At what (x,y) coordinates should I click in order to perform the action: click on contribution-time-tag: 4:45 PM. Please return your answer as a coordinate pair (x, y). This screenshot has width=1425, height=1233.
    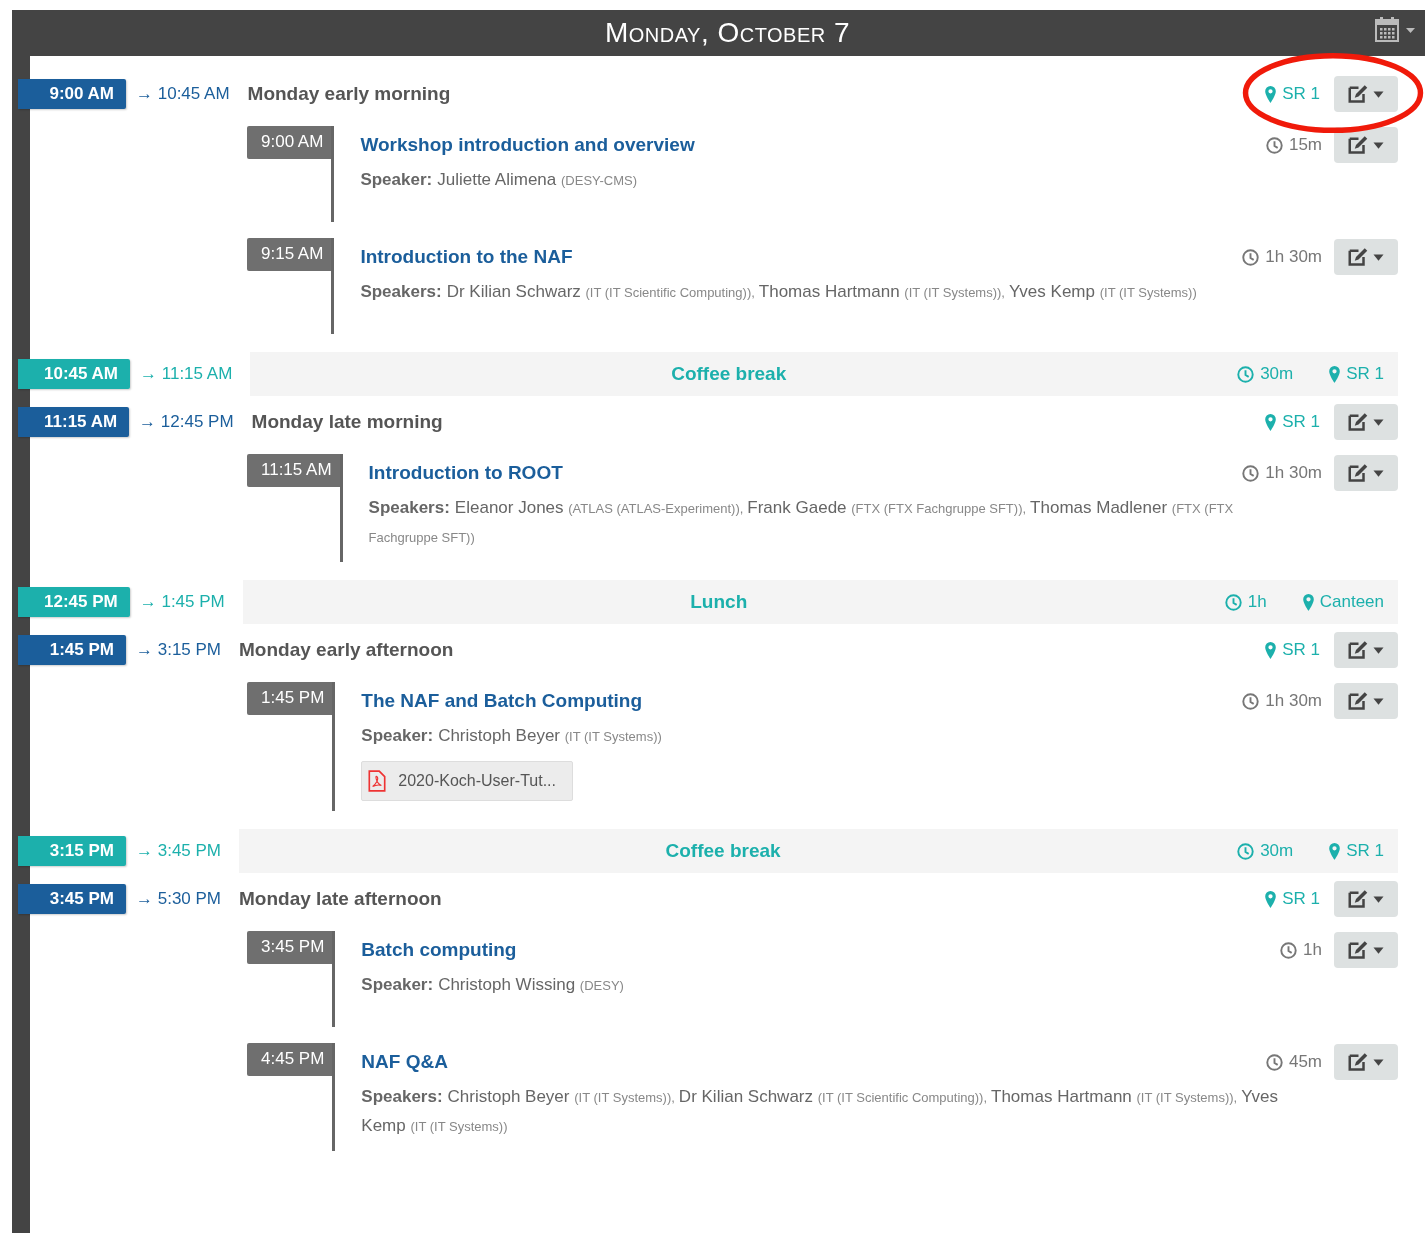
    Looking at the image, I should click on (290, 1059).